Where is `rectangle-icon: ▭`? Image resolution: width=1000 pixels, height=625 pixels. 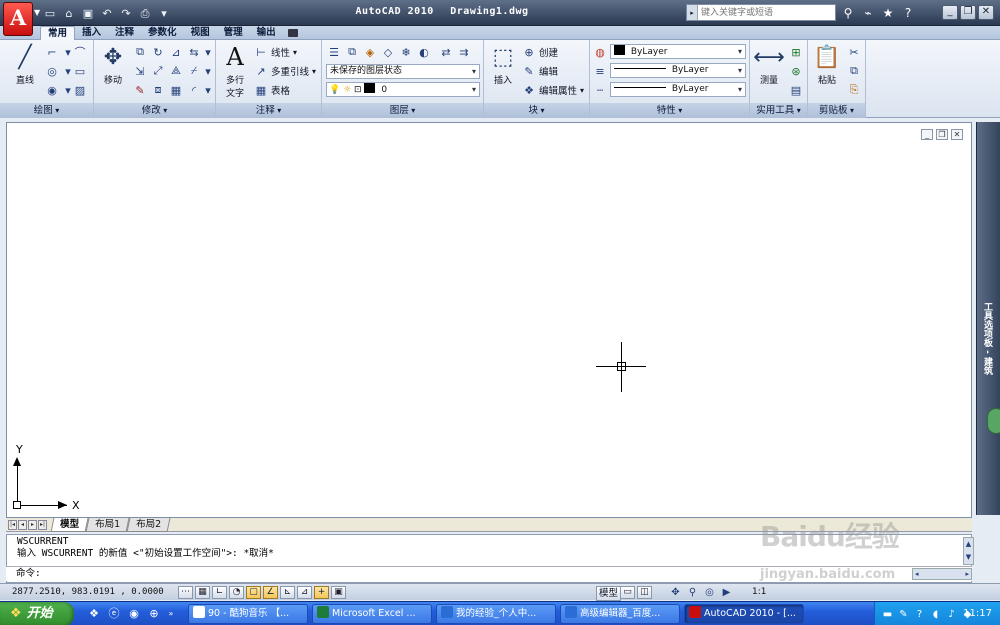
rectangle-icon: ▭ is located at coordinates (80, 71).